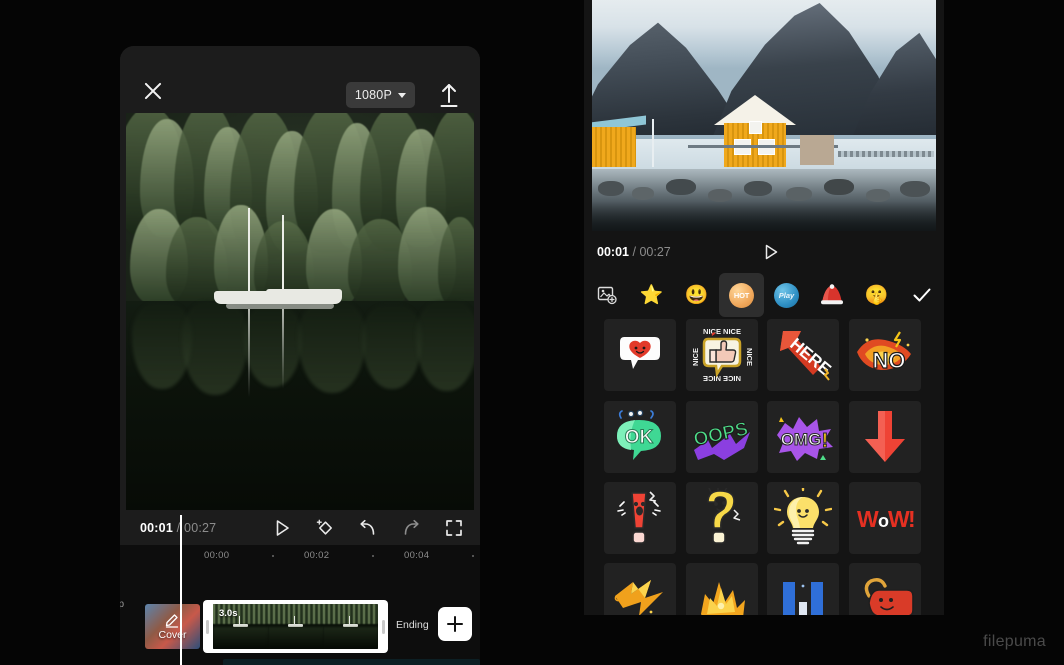 The width and height of the screenshot is (1064, 665). I want to click on santa-hat-icon, so click(831, 294).